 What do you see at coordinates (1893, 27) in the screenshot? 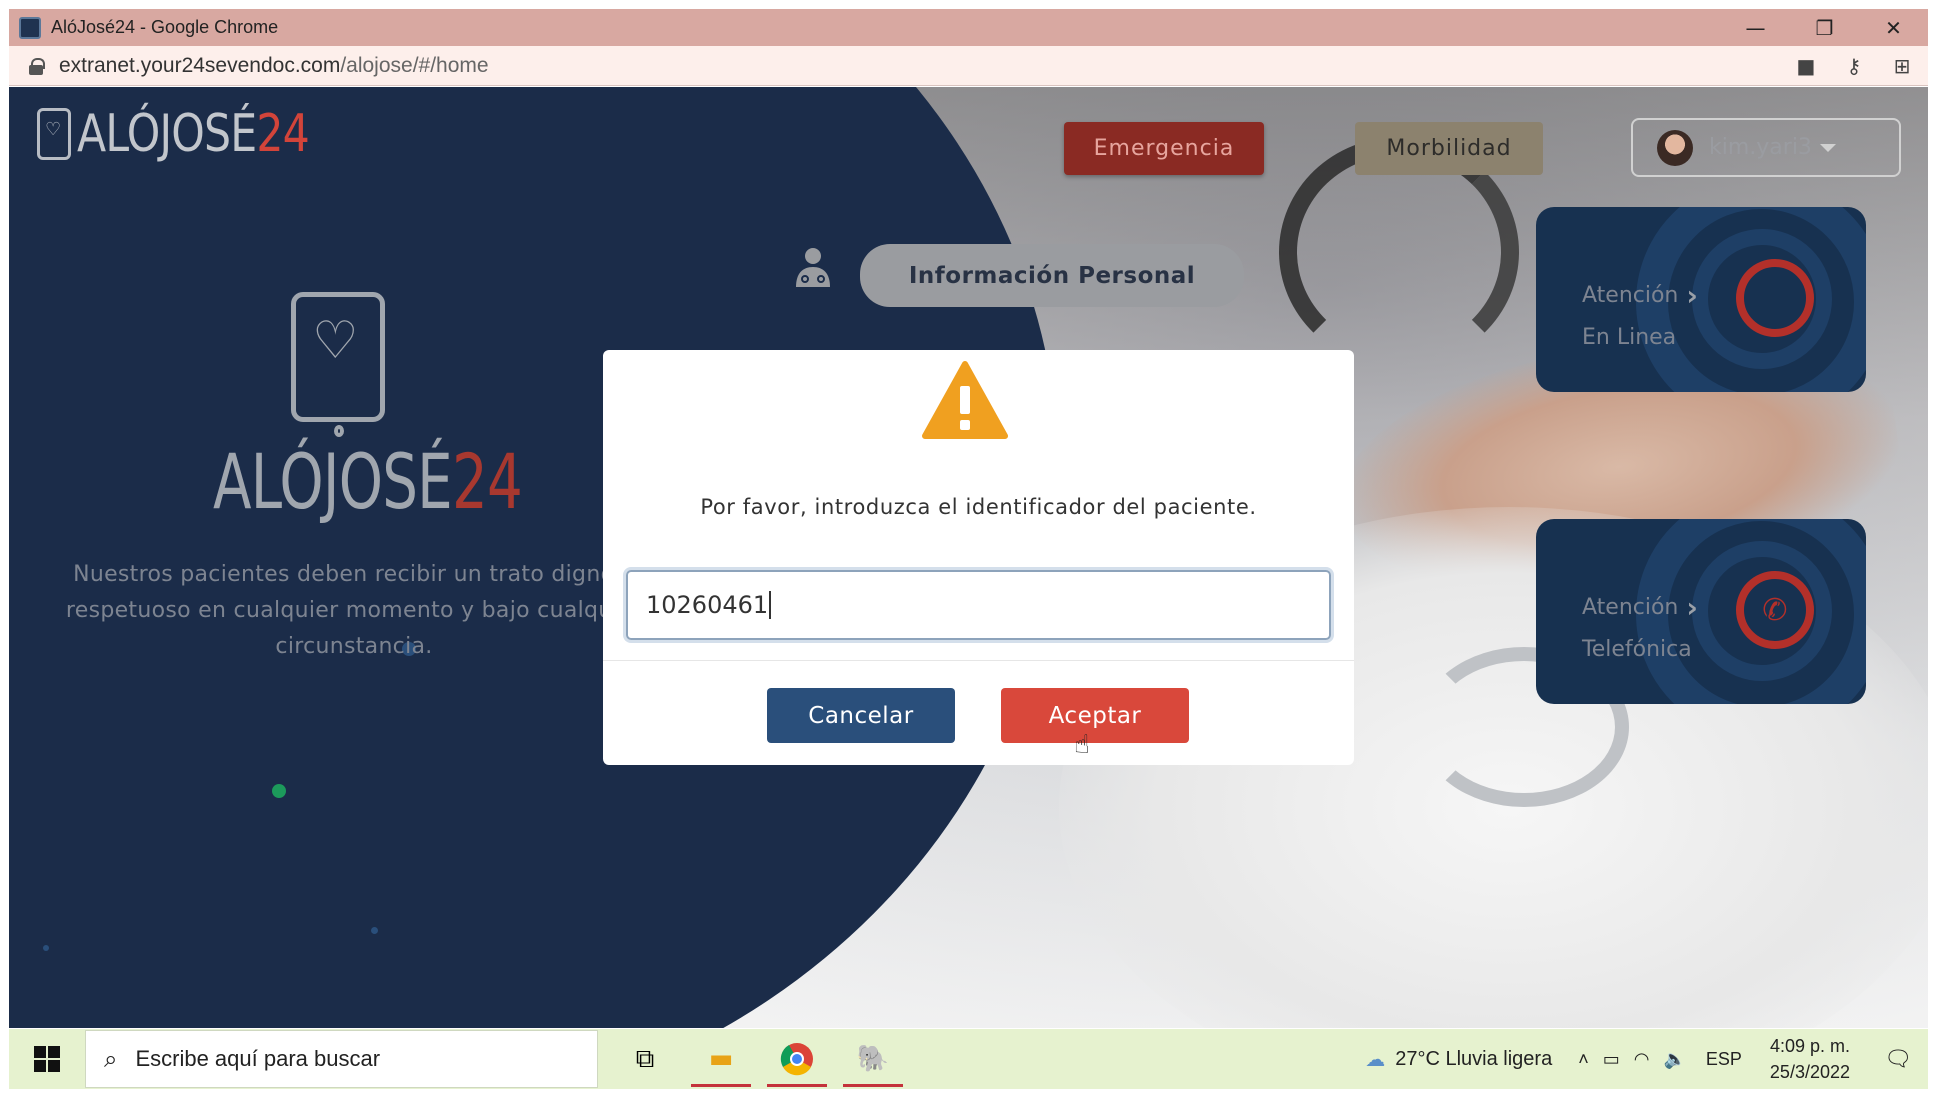
I see `close-window-button: ✕` at bounding box center [1893, 27].